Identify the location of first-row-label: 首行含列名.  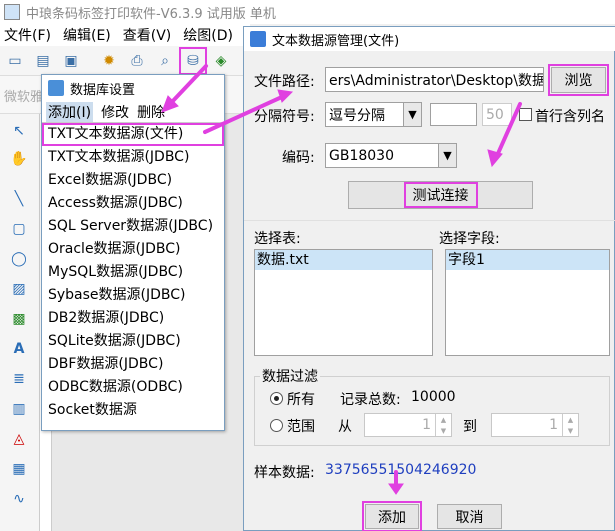
(570, 117).